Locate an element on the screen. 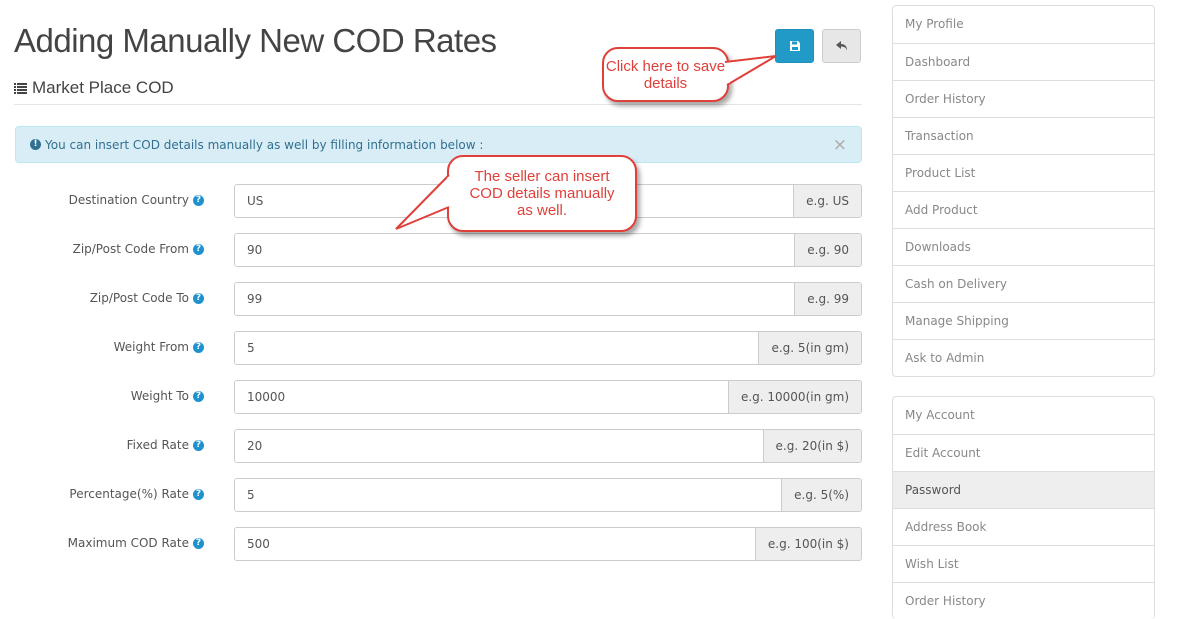  reply-icon is located at coordinates (841, 46).